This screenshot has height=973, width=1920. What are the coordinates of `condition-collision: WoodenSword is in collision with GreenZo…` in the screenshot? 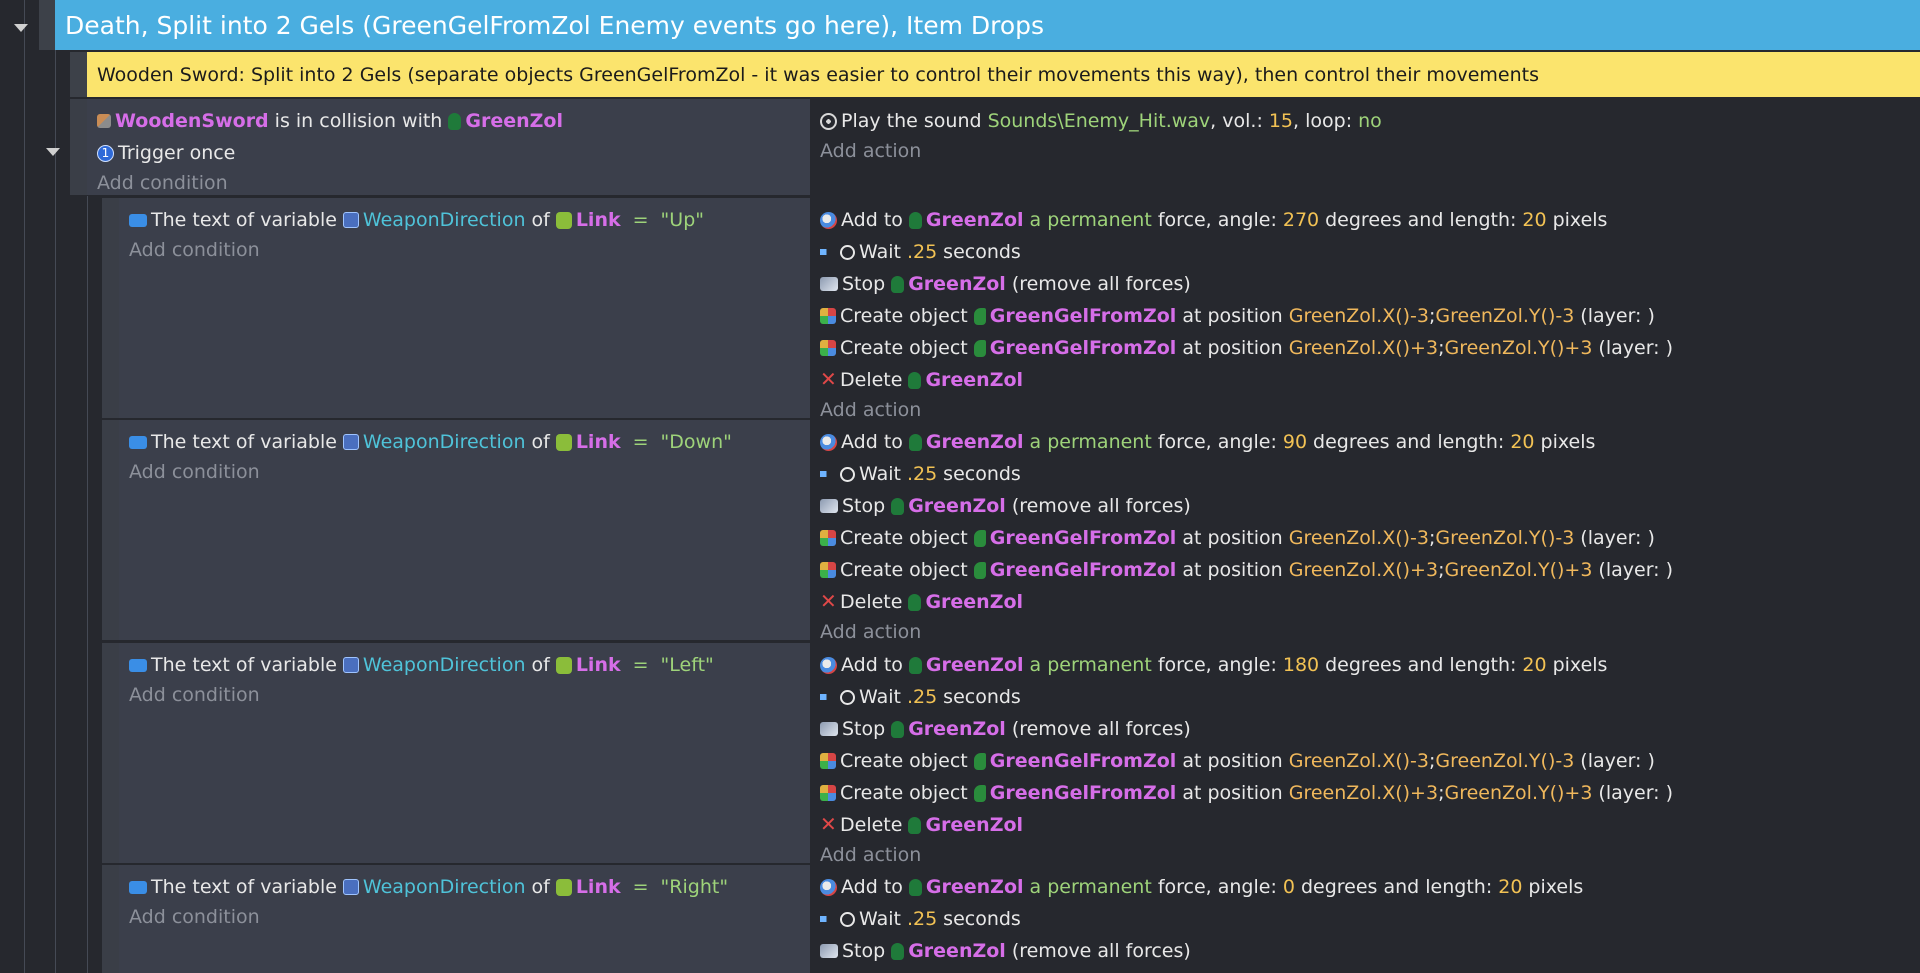 It's located at (453, 121).